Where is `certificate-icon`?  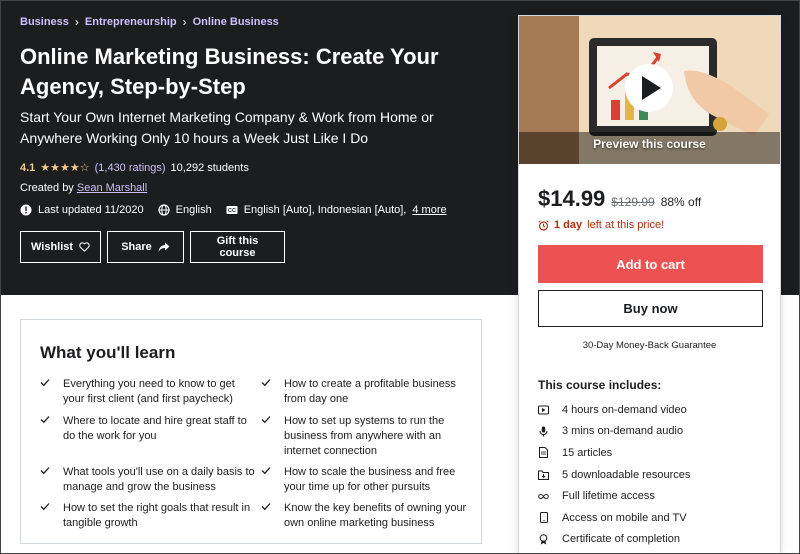 certificate-icon is located at coordinates (543, 539).